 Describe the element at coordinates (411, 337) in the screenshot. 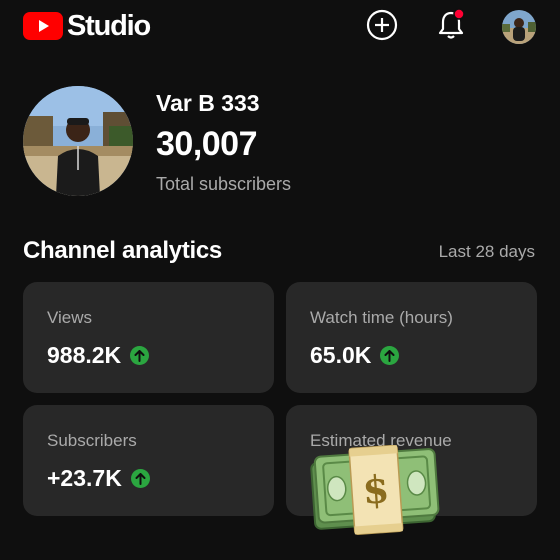

I see `watch-time-card: Watch time (hours) 65.0K` at that location.